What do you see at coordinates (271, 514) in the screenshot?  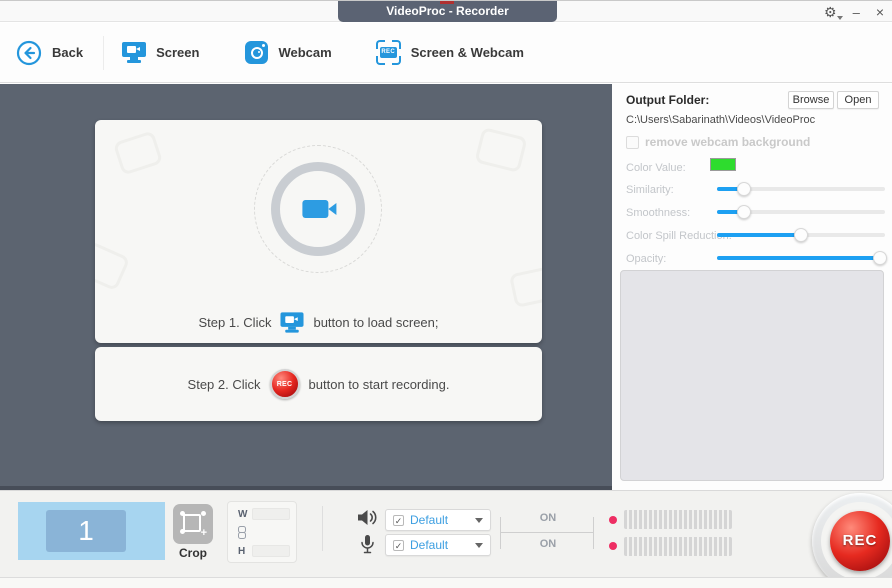 I see `width-field` at bounding box center [271, 514].